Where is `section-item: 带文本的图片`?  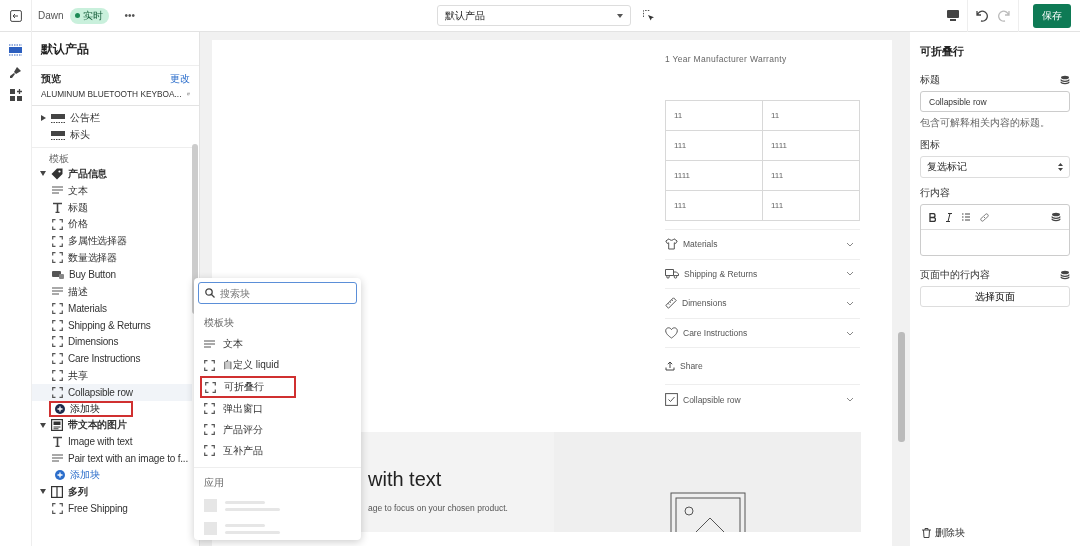
section-item: 带文本的图片 is located at coordinates (112, 425).